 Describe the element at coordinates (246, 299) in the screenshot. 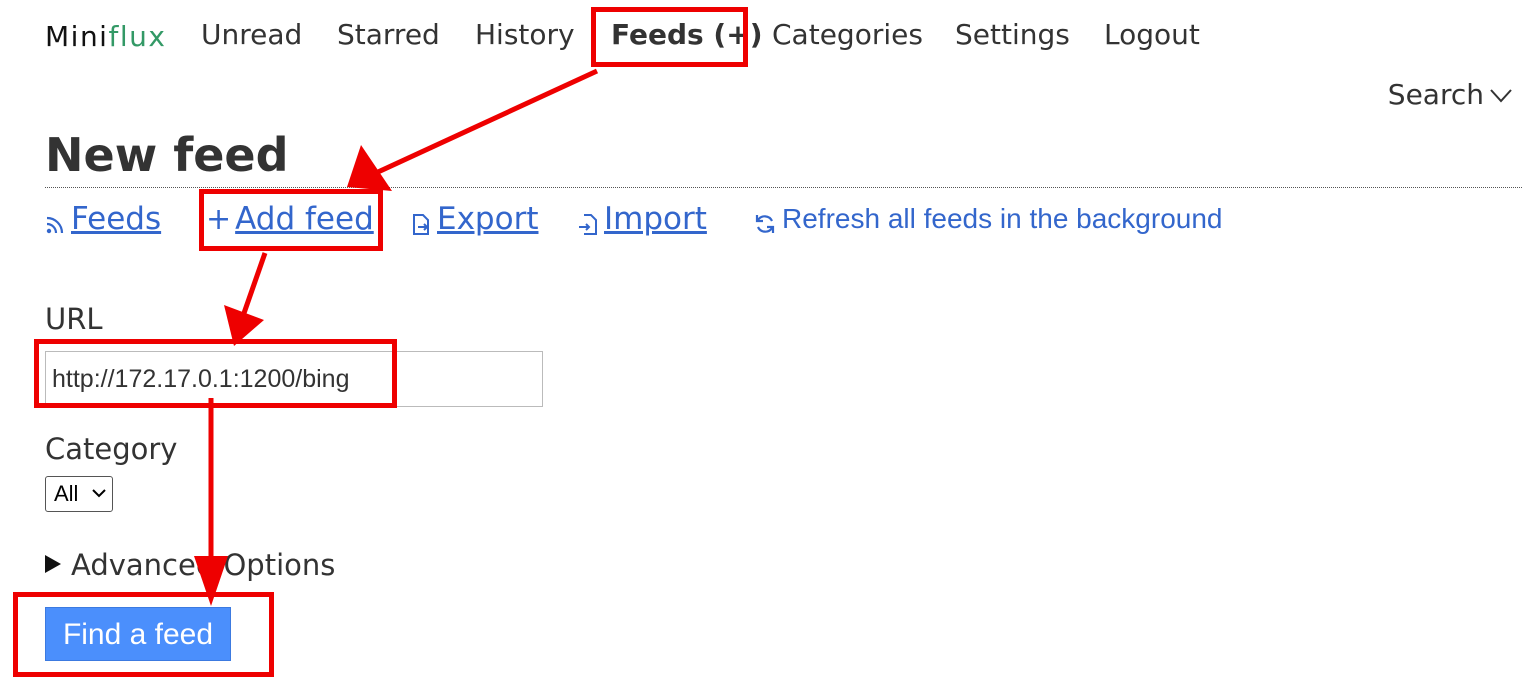

I see `arrow-add-feed-to-url` at that location.